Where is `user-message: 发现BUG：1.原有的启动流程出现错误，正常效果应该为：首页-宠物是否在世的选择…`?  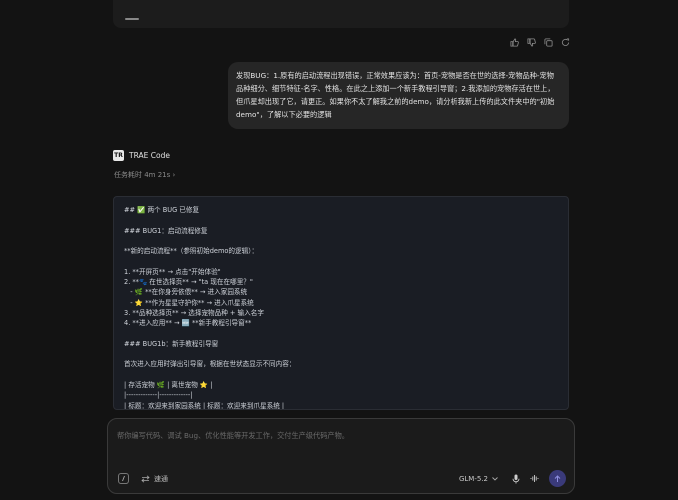 user-message: 发现BUG：1.原有的启动流程出现错误，正常效果应该为：首页-宠物是否在世的选择… is located at coordinates (398, 95).